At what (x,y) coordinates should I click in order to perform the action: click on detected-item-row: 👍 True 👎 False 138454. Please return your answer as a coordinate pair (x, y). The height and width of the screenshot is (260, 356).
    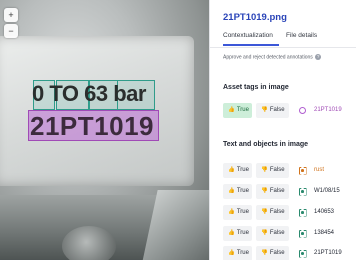
    Looking at the image, I should click on (289, 233).